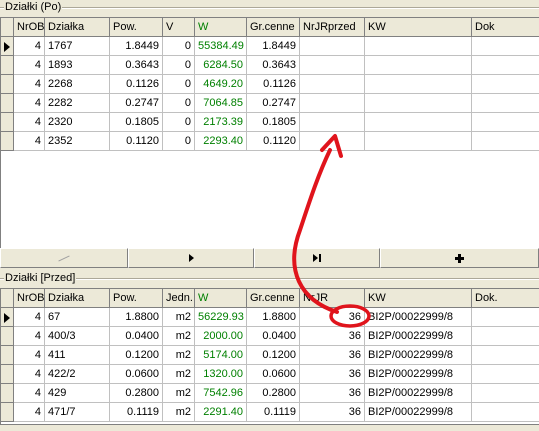  I want to click on bottom-grid-col-header: Działka, so click(77, 298).